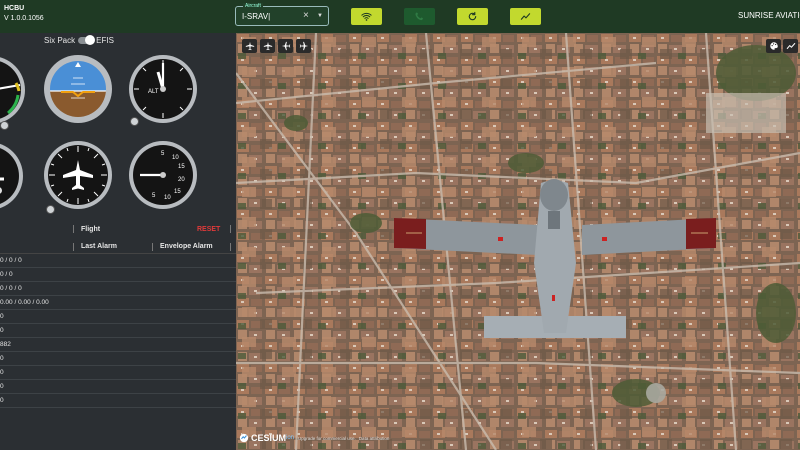  I want to click on cesium-ion-text: ion, so click(290, 438).